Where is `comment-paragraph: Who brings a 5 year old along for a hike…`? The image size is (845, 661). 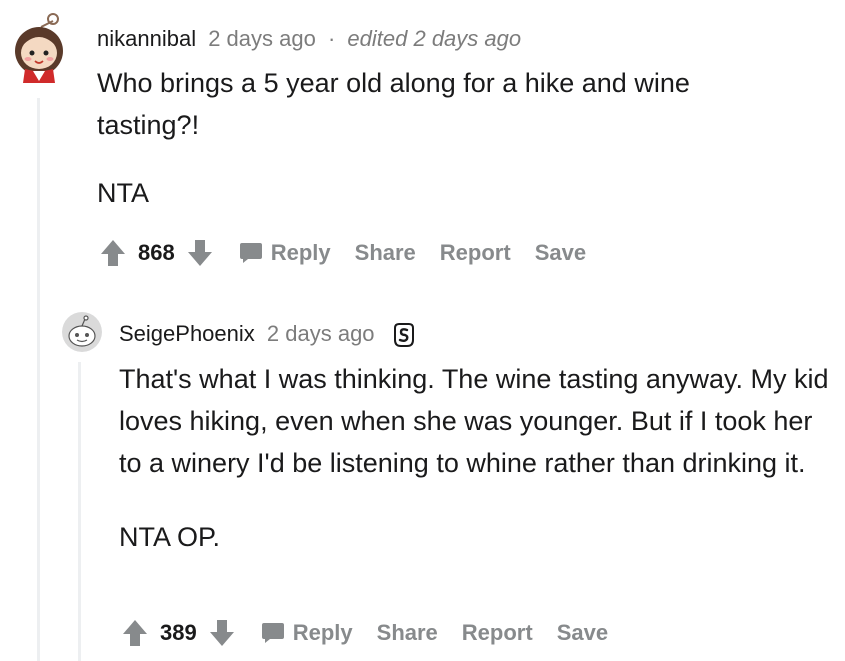 comment-paragraph: Who brings a 5 year old along for a hike… is located at coordinates (393, 104).